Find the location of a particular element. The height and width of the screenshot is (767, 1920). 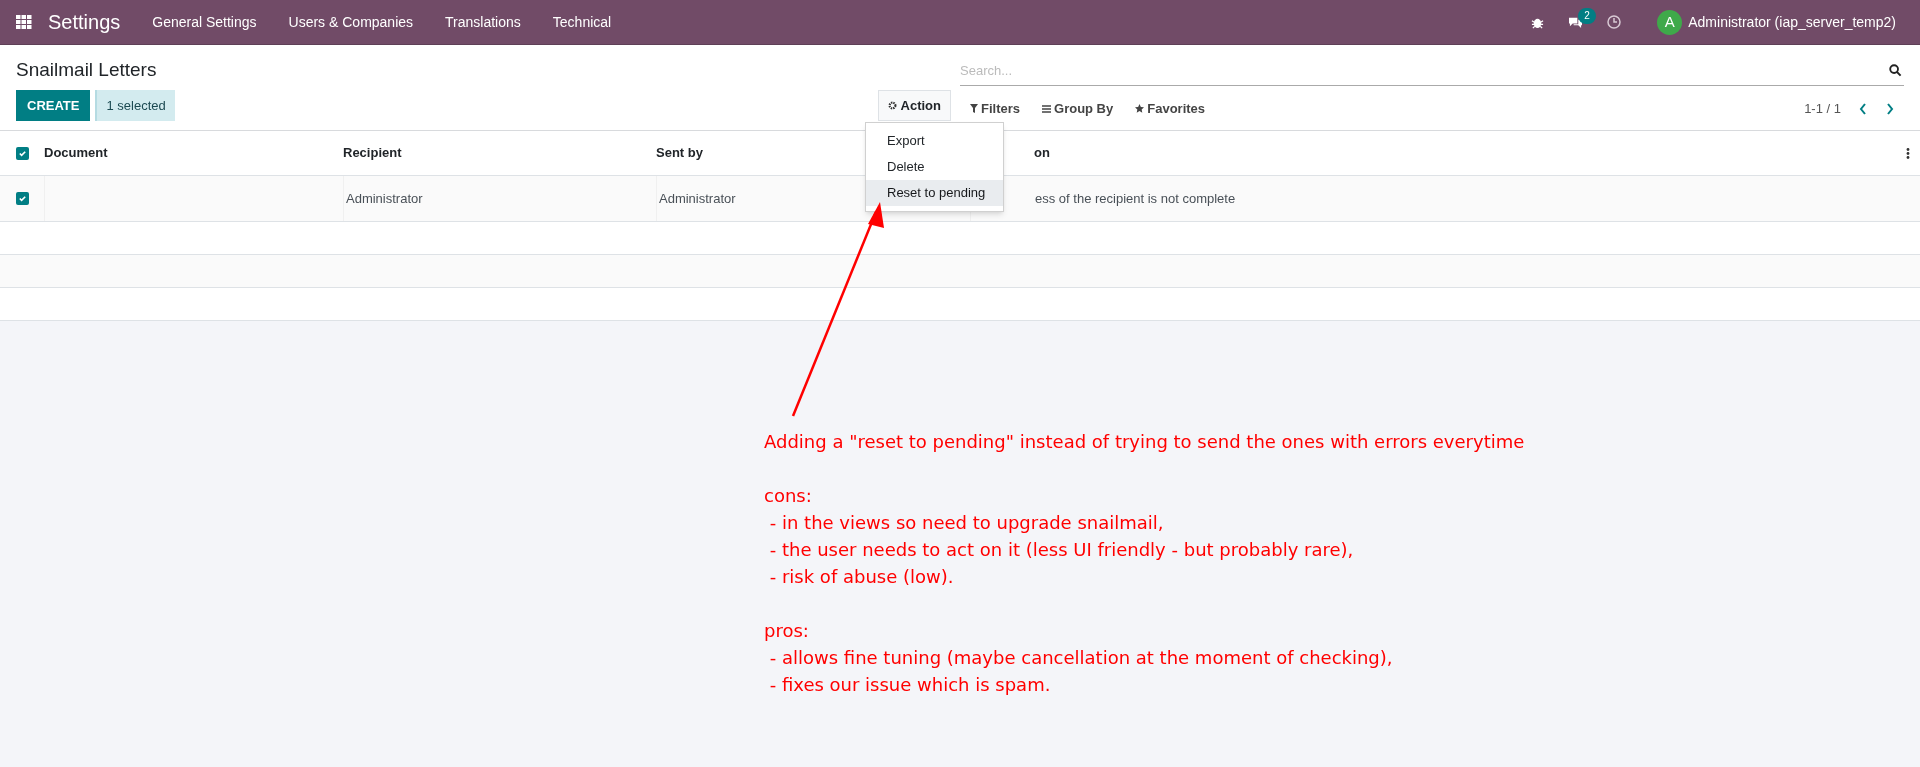

favorites-button: Favorites is located at coordinates (1170, 109).